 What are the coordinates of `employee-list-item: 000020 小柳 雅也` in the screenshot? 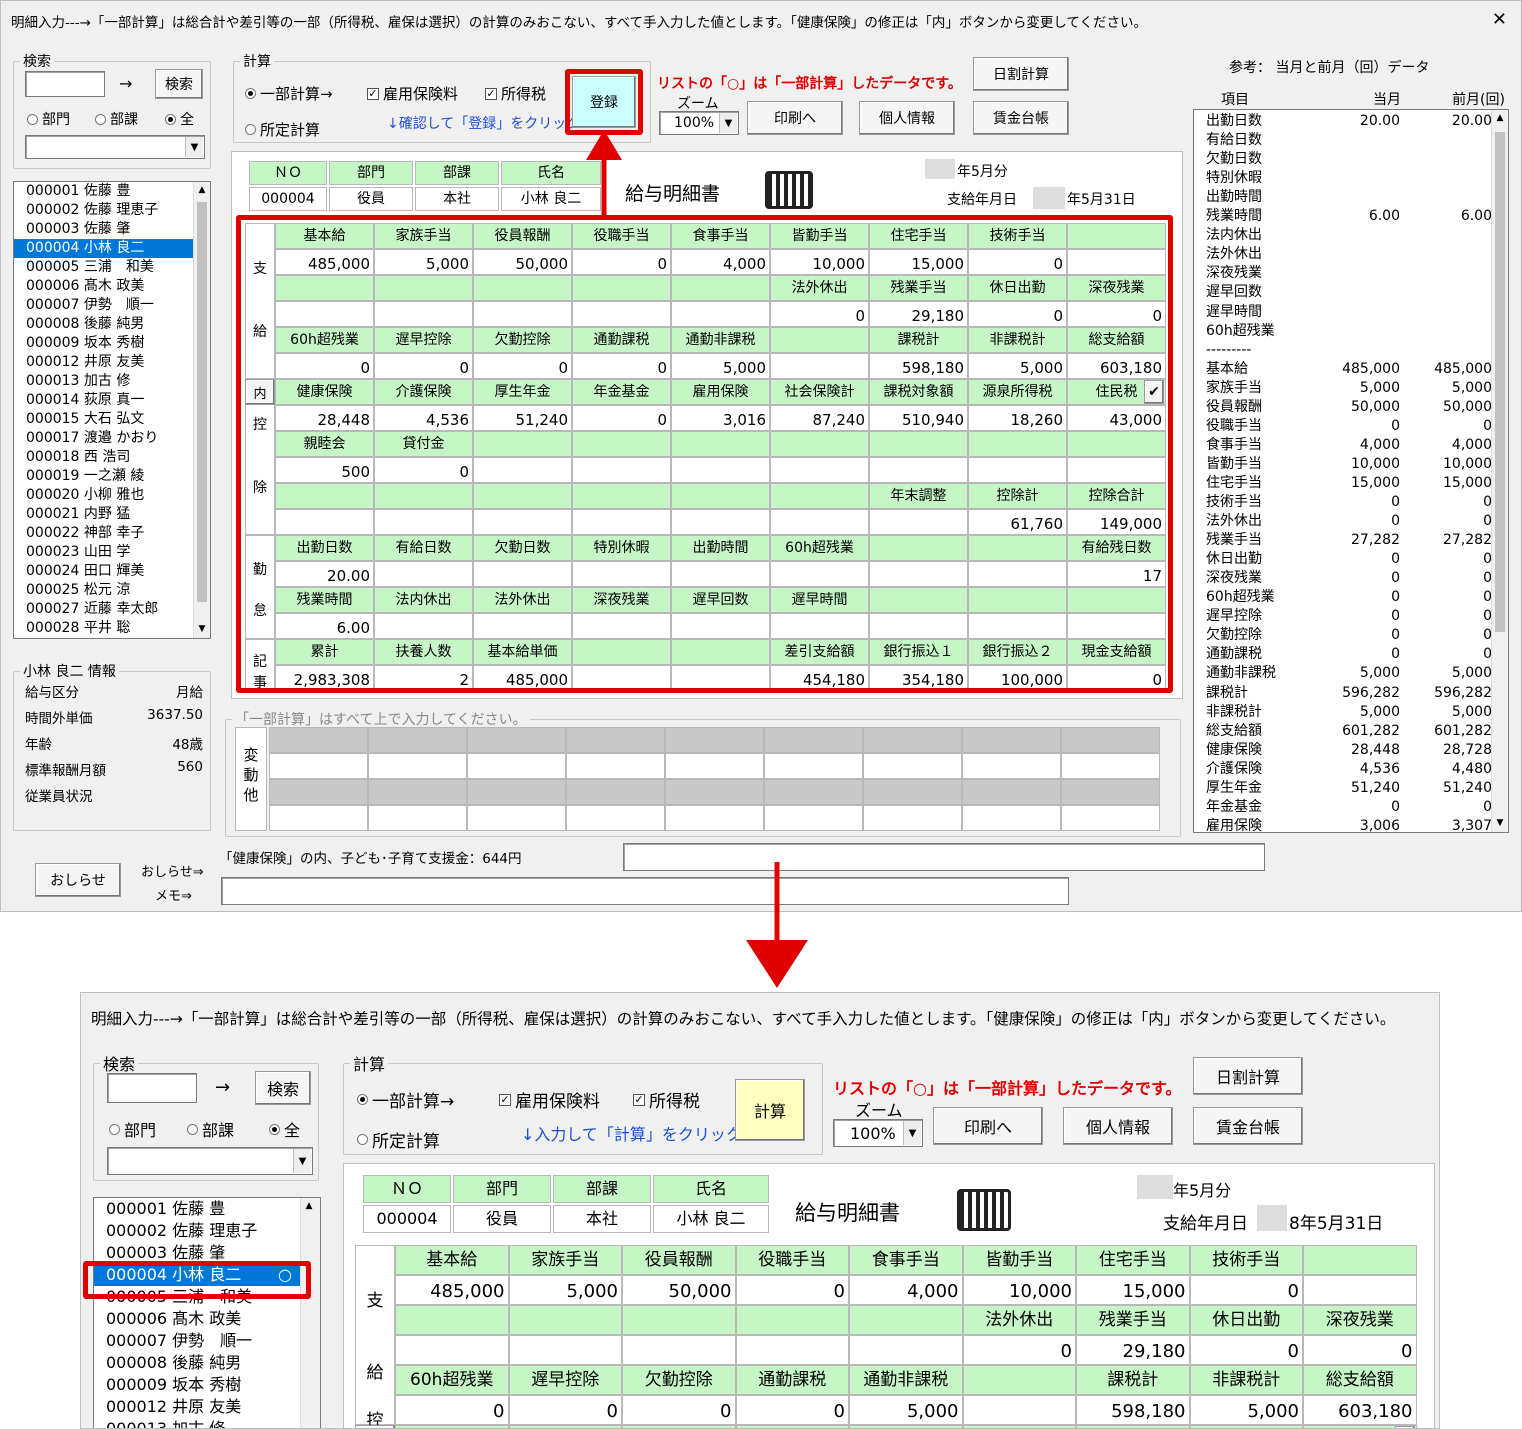 It's located at (112, 495).